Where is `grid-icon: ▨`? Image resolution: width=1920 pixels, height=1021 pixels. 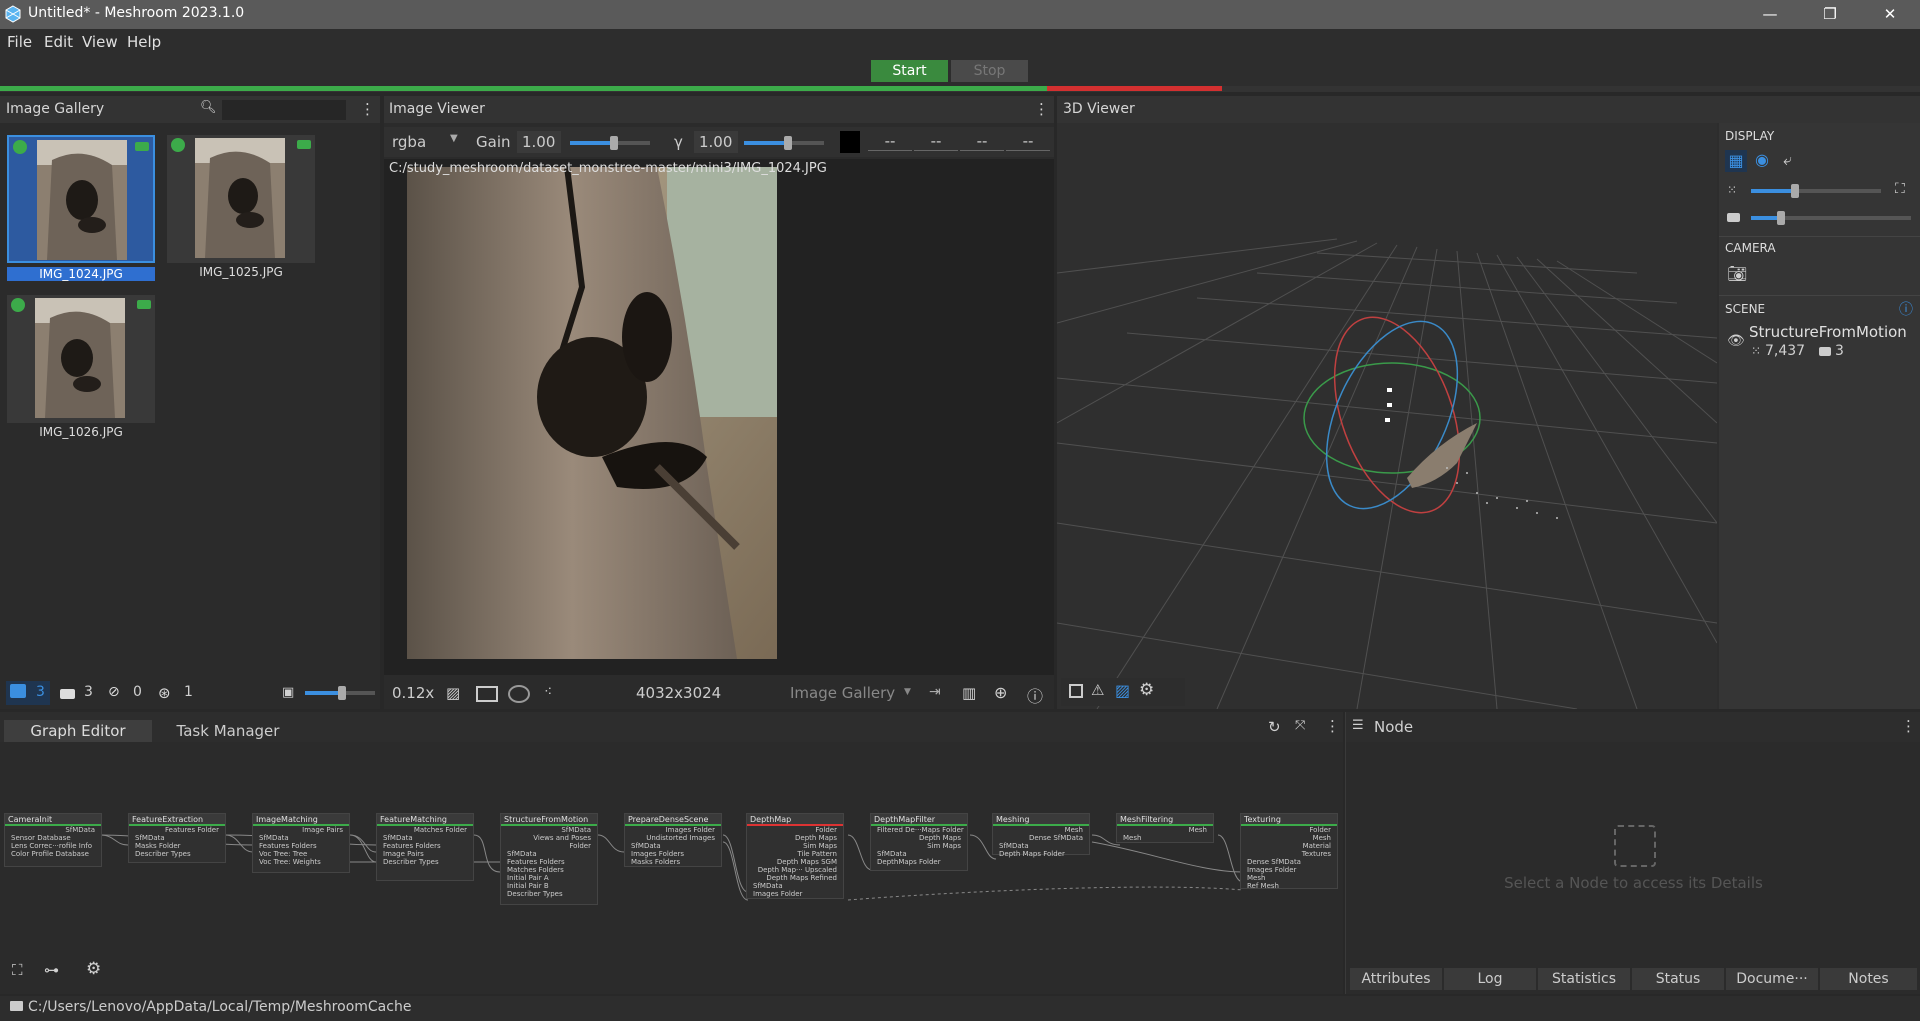
grid-icon: ▨ is located at coordinates (1122, 690).